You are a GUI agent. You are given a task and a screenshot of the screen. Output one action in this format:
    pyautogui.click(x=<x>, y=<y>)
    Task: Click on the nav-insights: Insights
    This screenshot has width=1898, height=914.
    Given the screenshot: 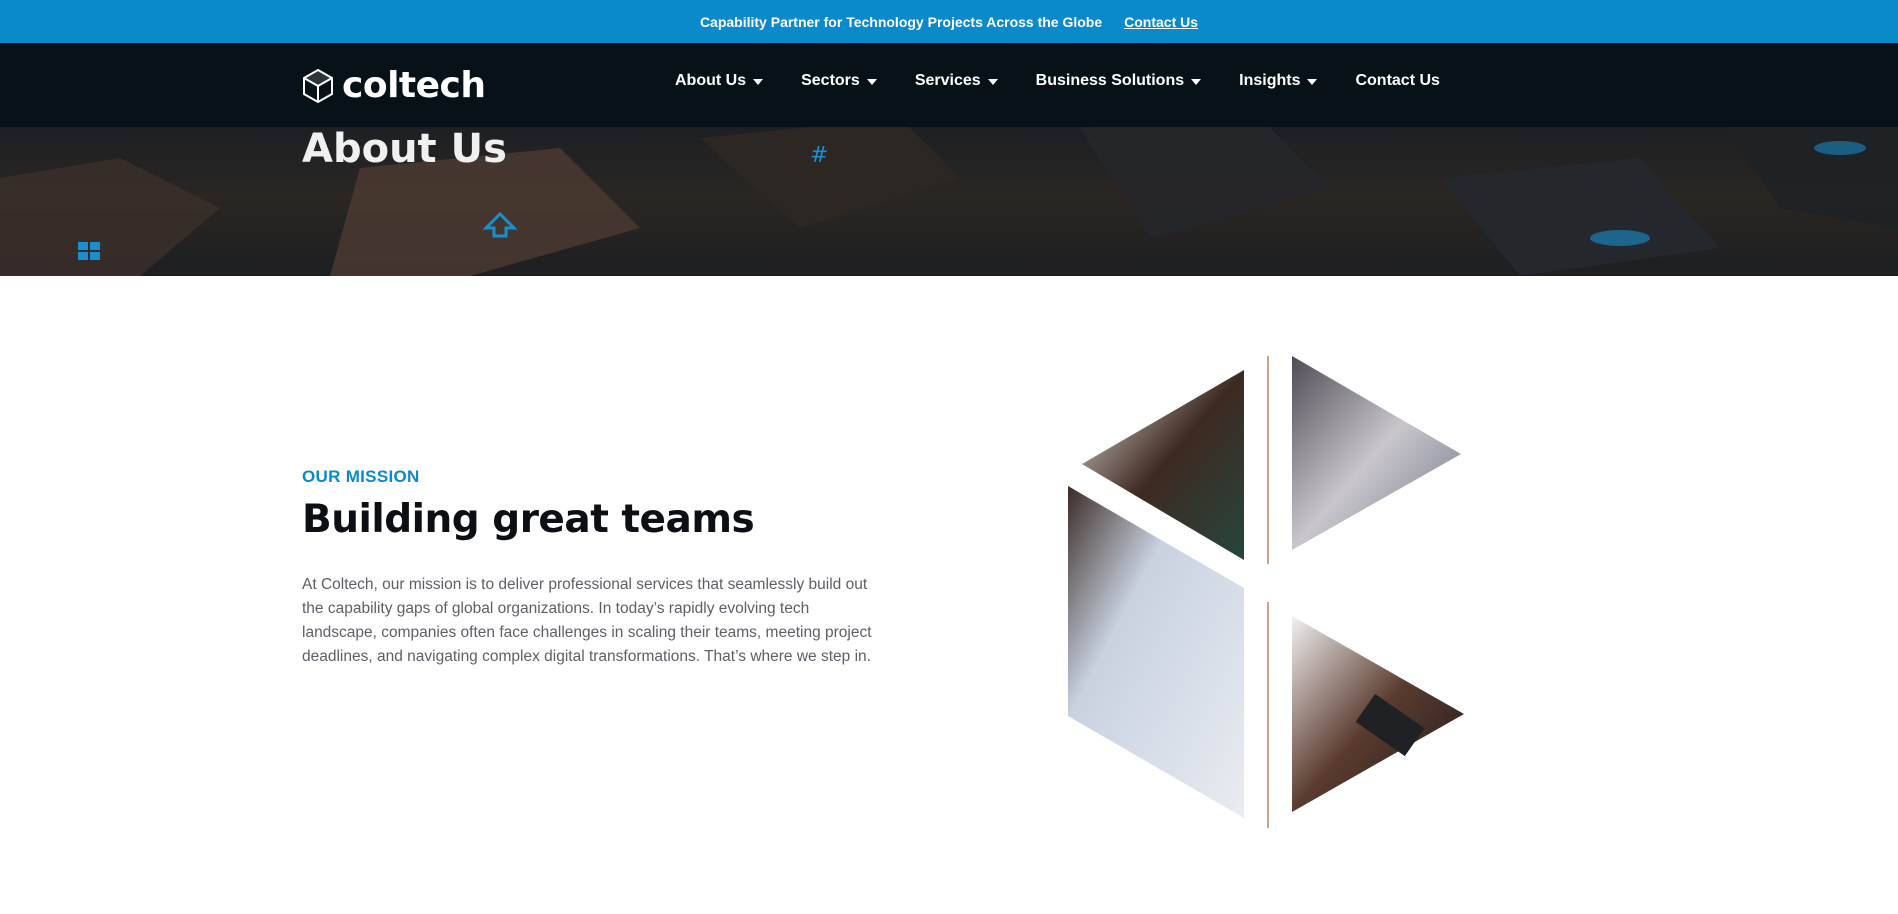 What is the action you would take?
    pyautogui.click(x=1278, y=81)
    